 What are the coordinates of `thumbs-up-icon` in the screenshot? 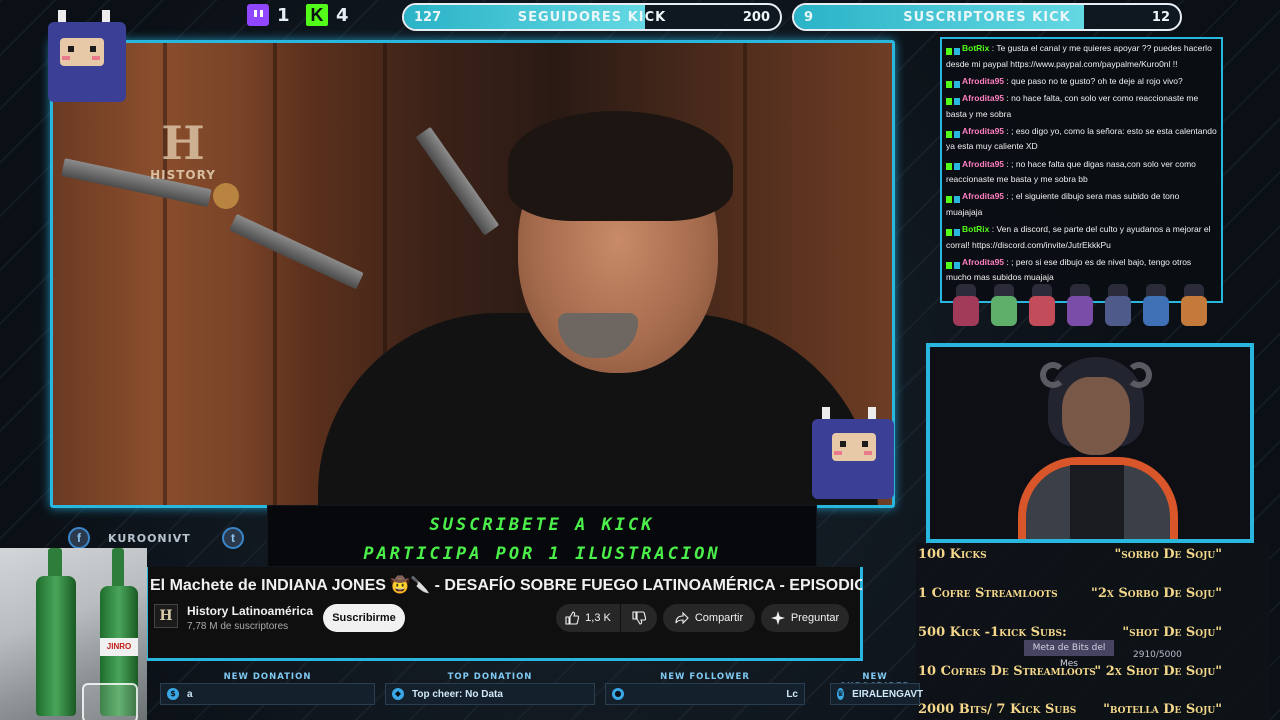 It's located at (572, 618).